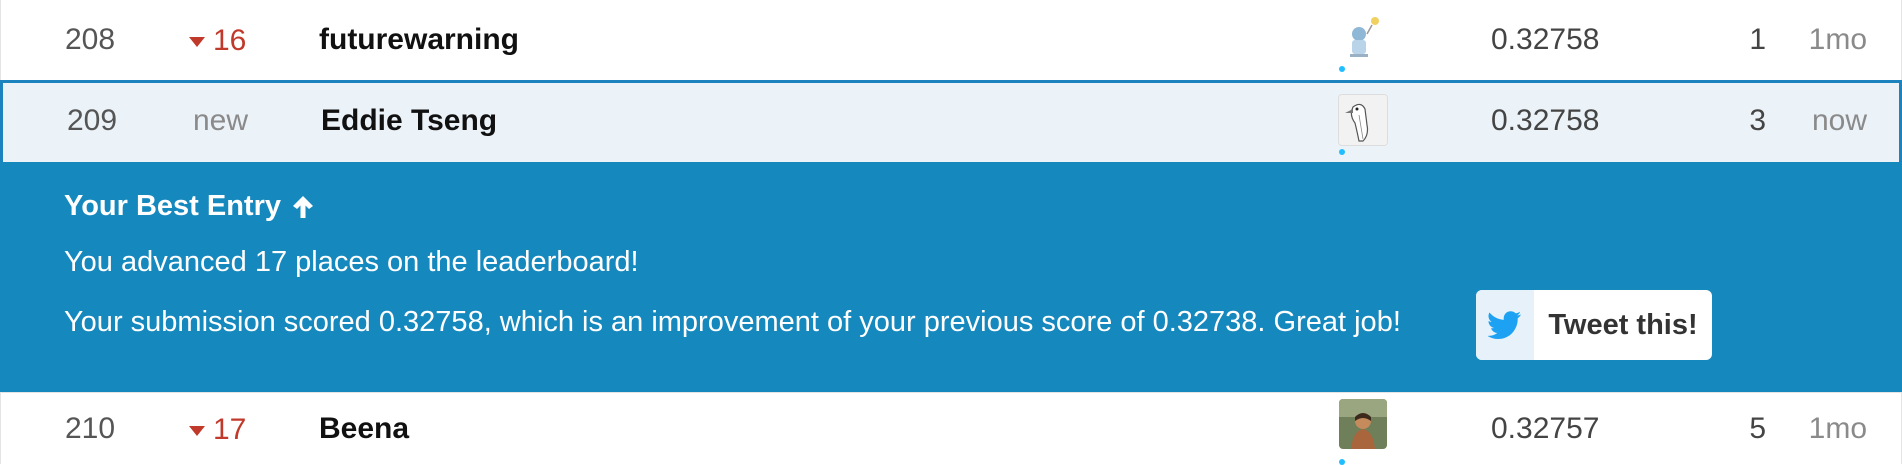  What do you see at coordinates (364, 429) in the screenshot?
I see `team-name: Beena` at bounding box center [364, 429].